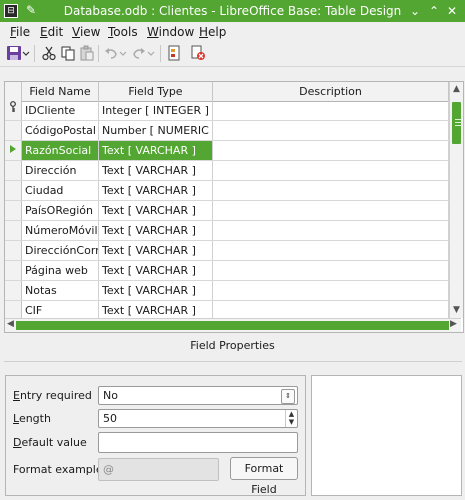 This screenshot has height=500, width=465. What do you see at coordinates (415, 11) in the screenshot?
I see `minimize-icon: ⌄` at bounding box center [415, 11].